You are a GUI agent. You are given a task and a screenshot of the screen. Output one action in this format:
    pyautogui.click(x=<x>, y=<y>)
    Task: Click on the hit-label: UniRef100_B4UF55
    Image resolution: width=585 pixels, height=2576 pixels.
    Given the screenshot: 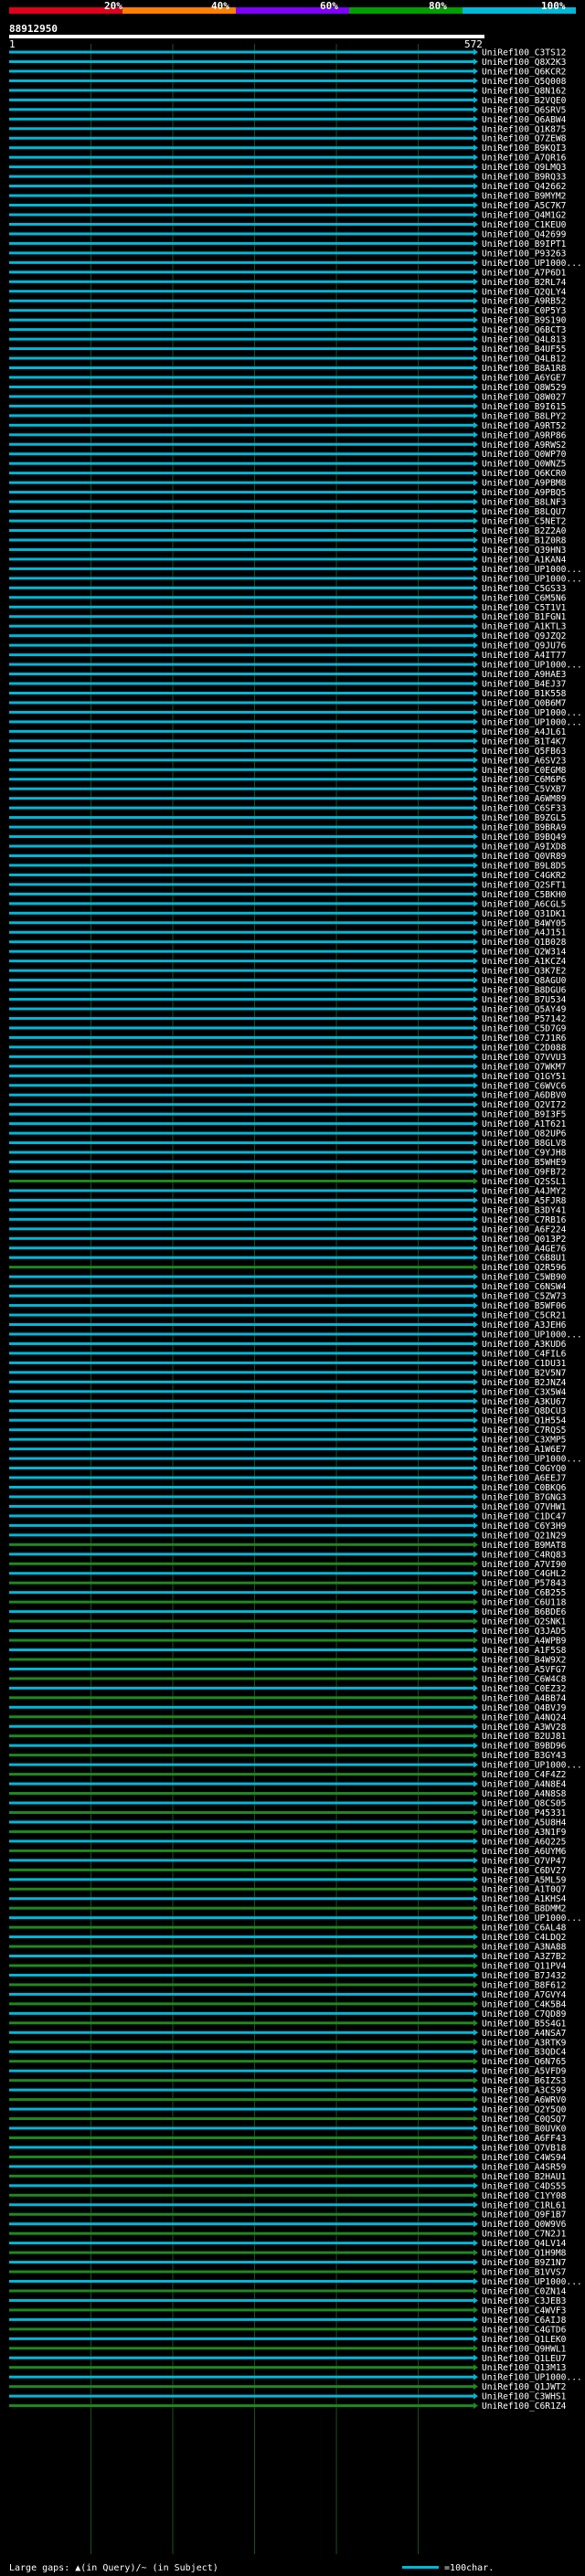 What is the action you would take?
    pyautogui.click(x=524, y=350)
    